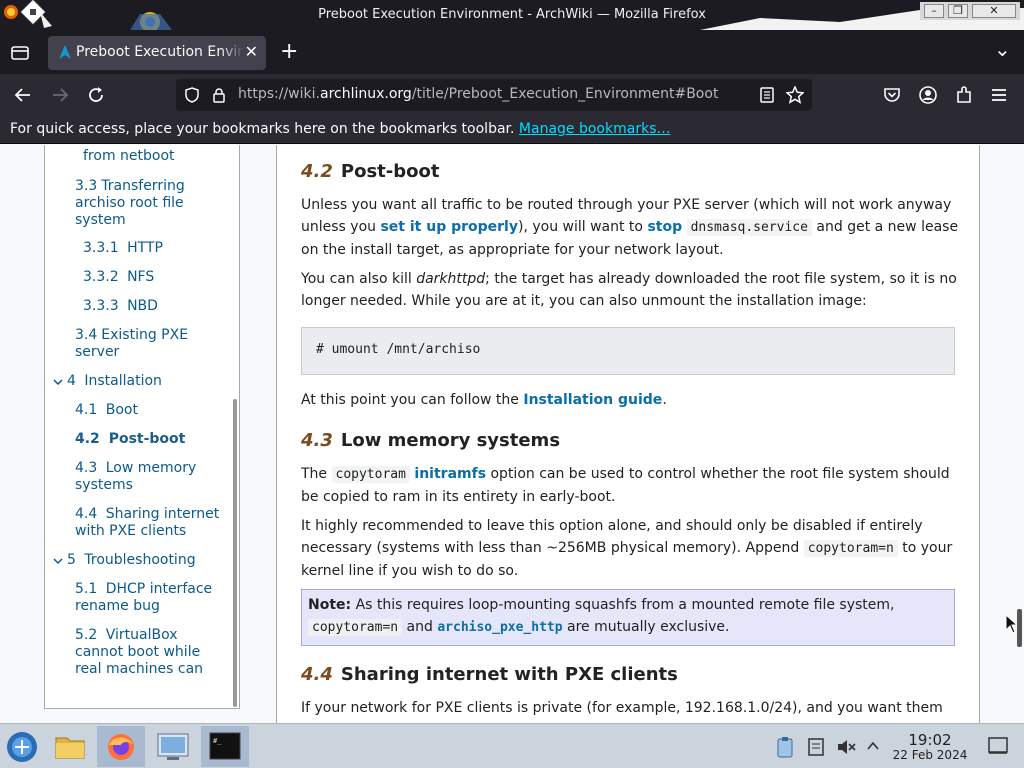  I want to click on settings-manager-icon, so click(173, 746).